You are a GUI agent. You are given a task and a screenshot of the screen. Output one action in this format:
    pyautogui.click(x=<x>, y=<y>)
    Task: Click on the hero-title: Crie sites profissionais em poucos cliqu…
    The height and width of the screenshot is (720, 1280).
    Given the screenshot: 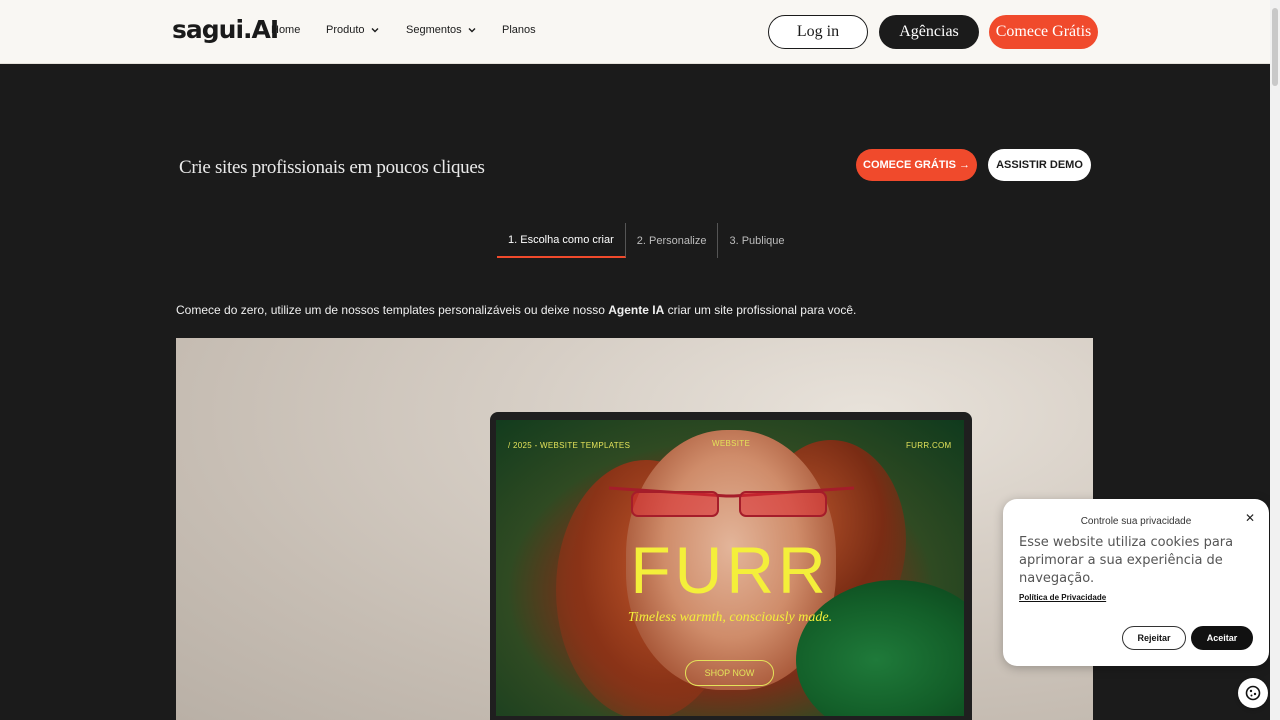 What is the action you would take?
    pyautogui.click(x=332, y=167)
    